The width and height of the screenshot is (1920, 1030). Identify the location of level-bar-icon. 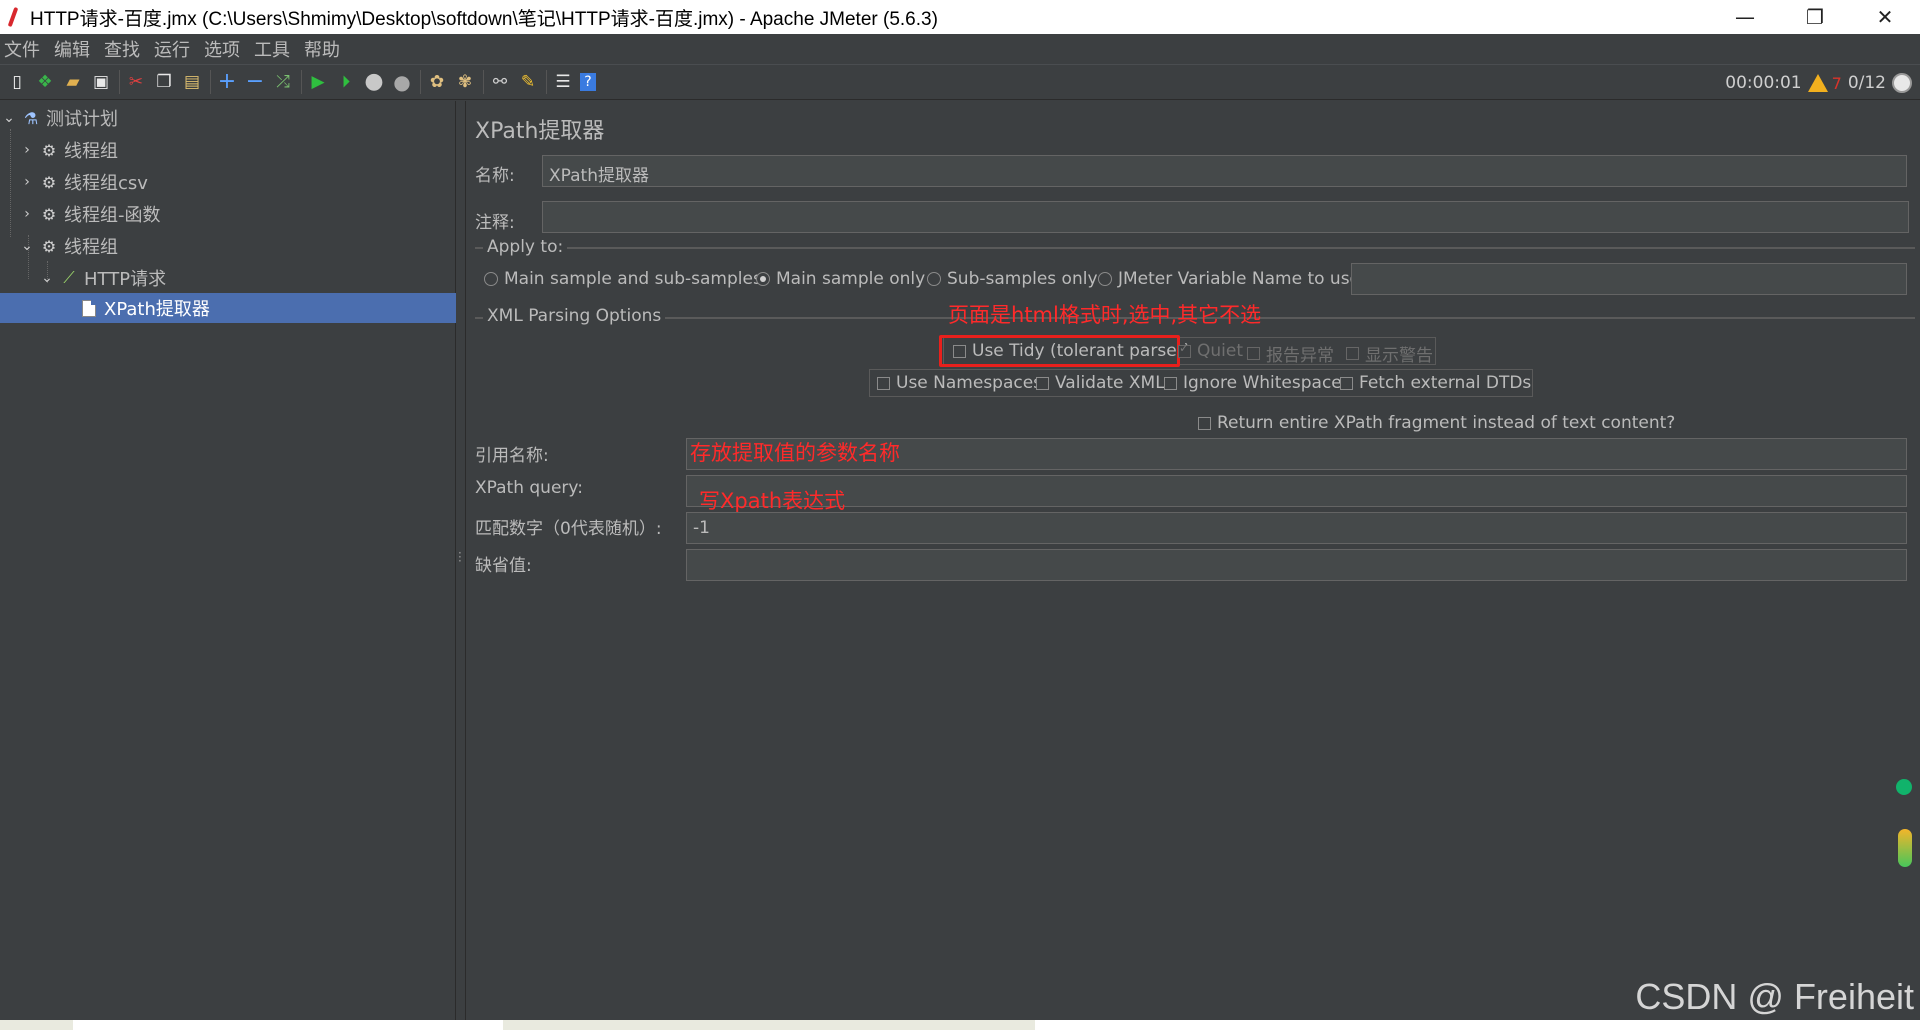
(1905, 848).